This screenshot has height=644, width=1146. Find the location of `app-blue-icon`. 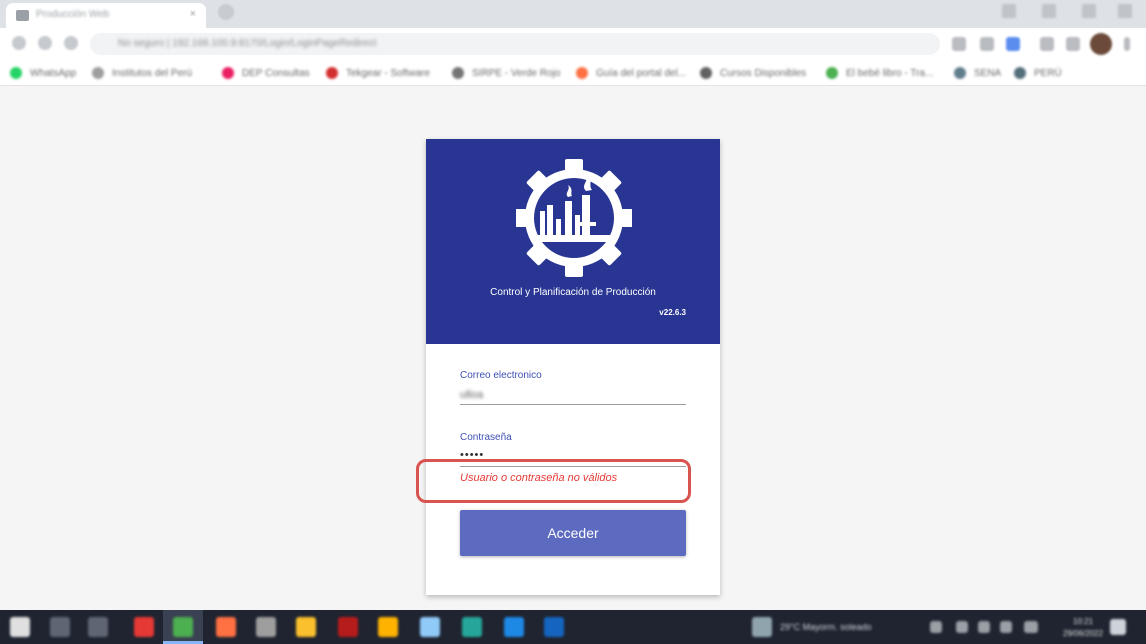

app-blue-icon is located at coordinates (430, 627).